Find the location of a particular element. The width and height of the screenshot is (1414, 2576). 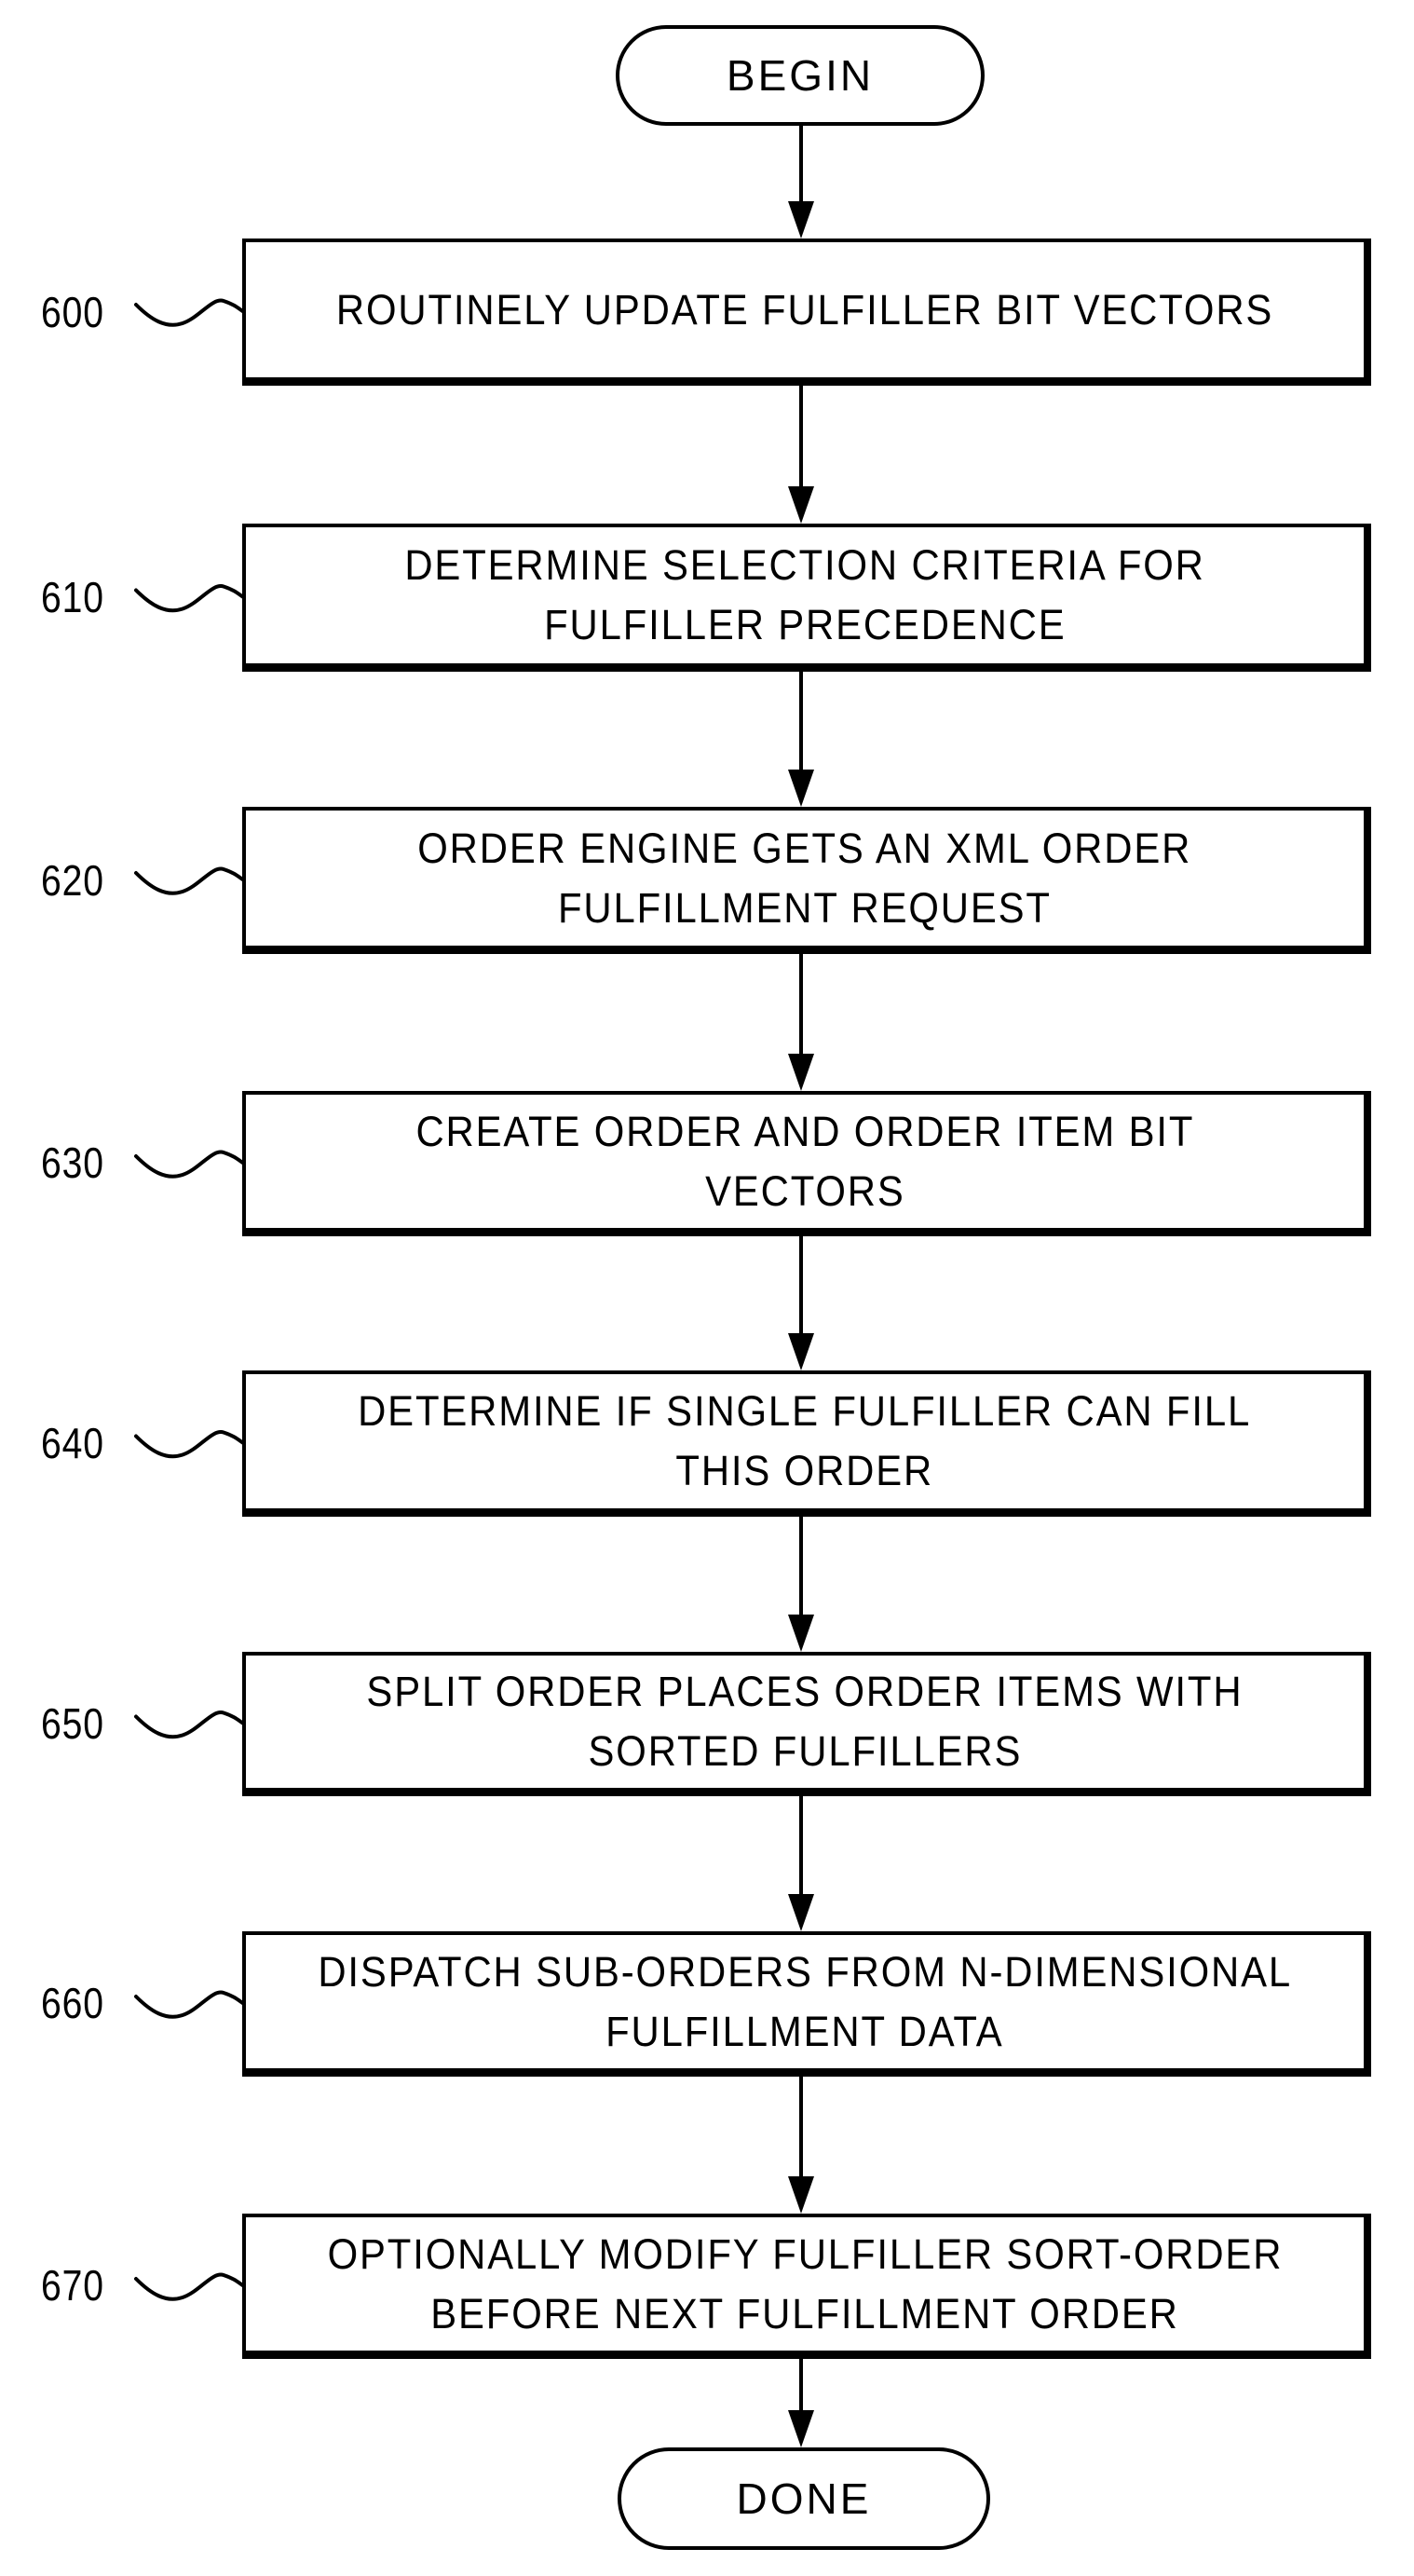

step-610-ref-number: 610 is located at coordinates (72, 597).